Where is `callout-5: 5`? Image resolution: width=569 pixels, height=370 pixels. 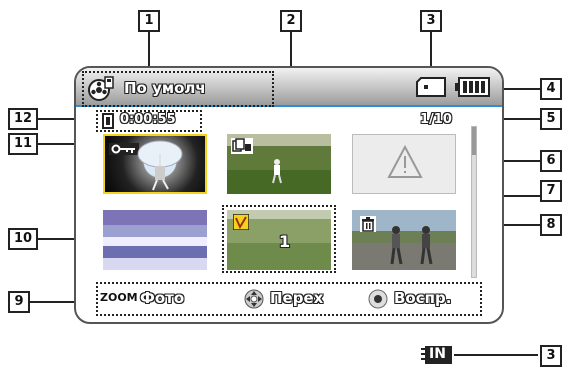 callout-5: 5 is located at coordinates (551, 119).